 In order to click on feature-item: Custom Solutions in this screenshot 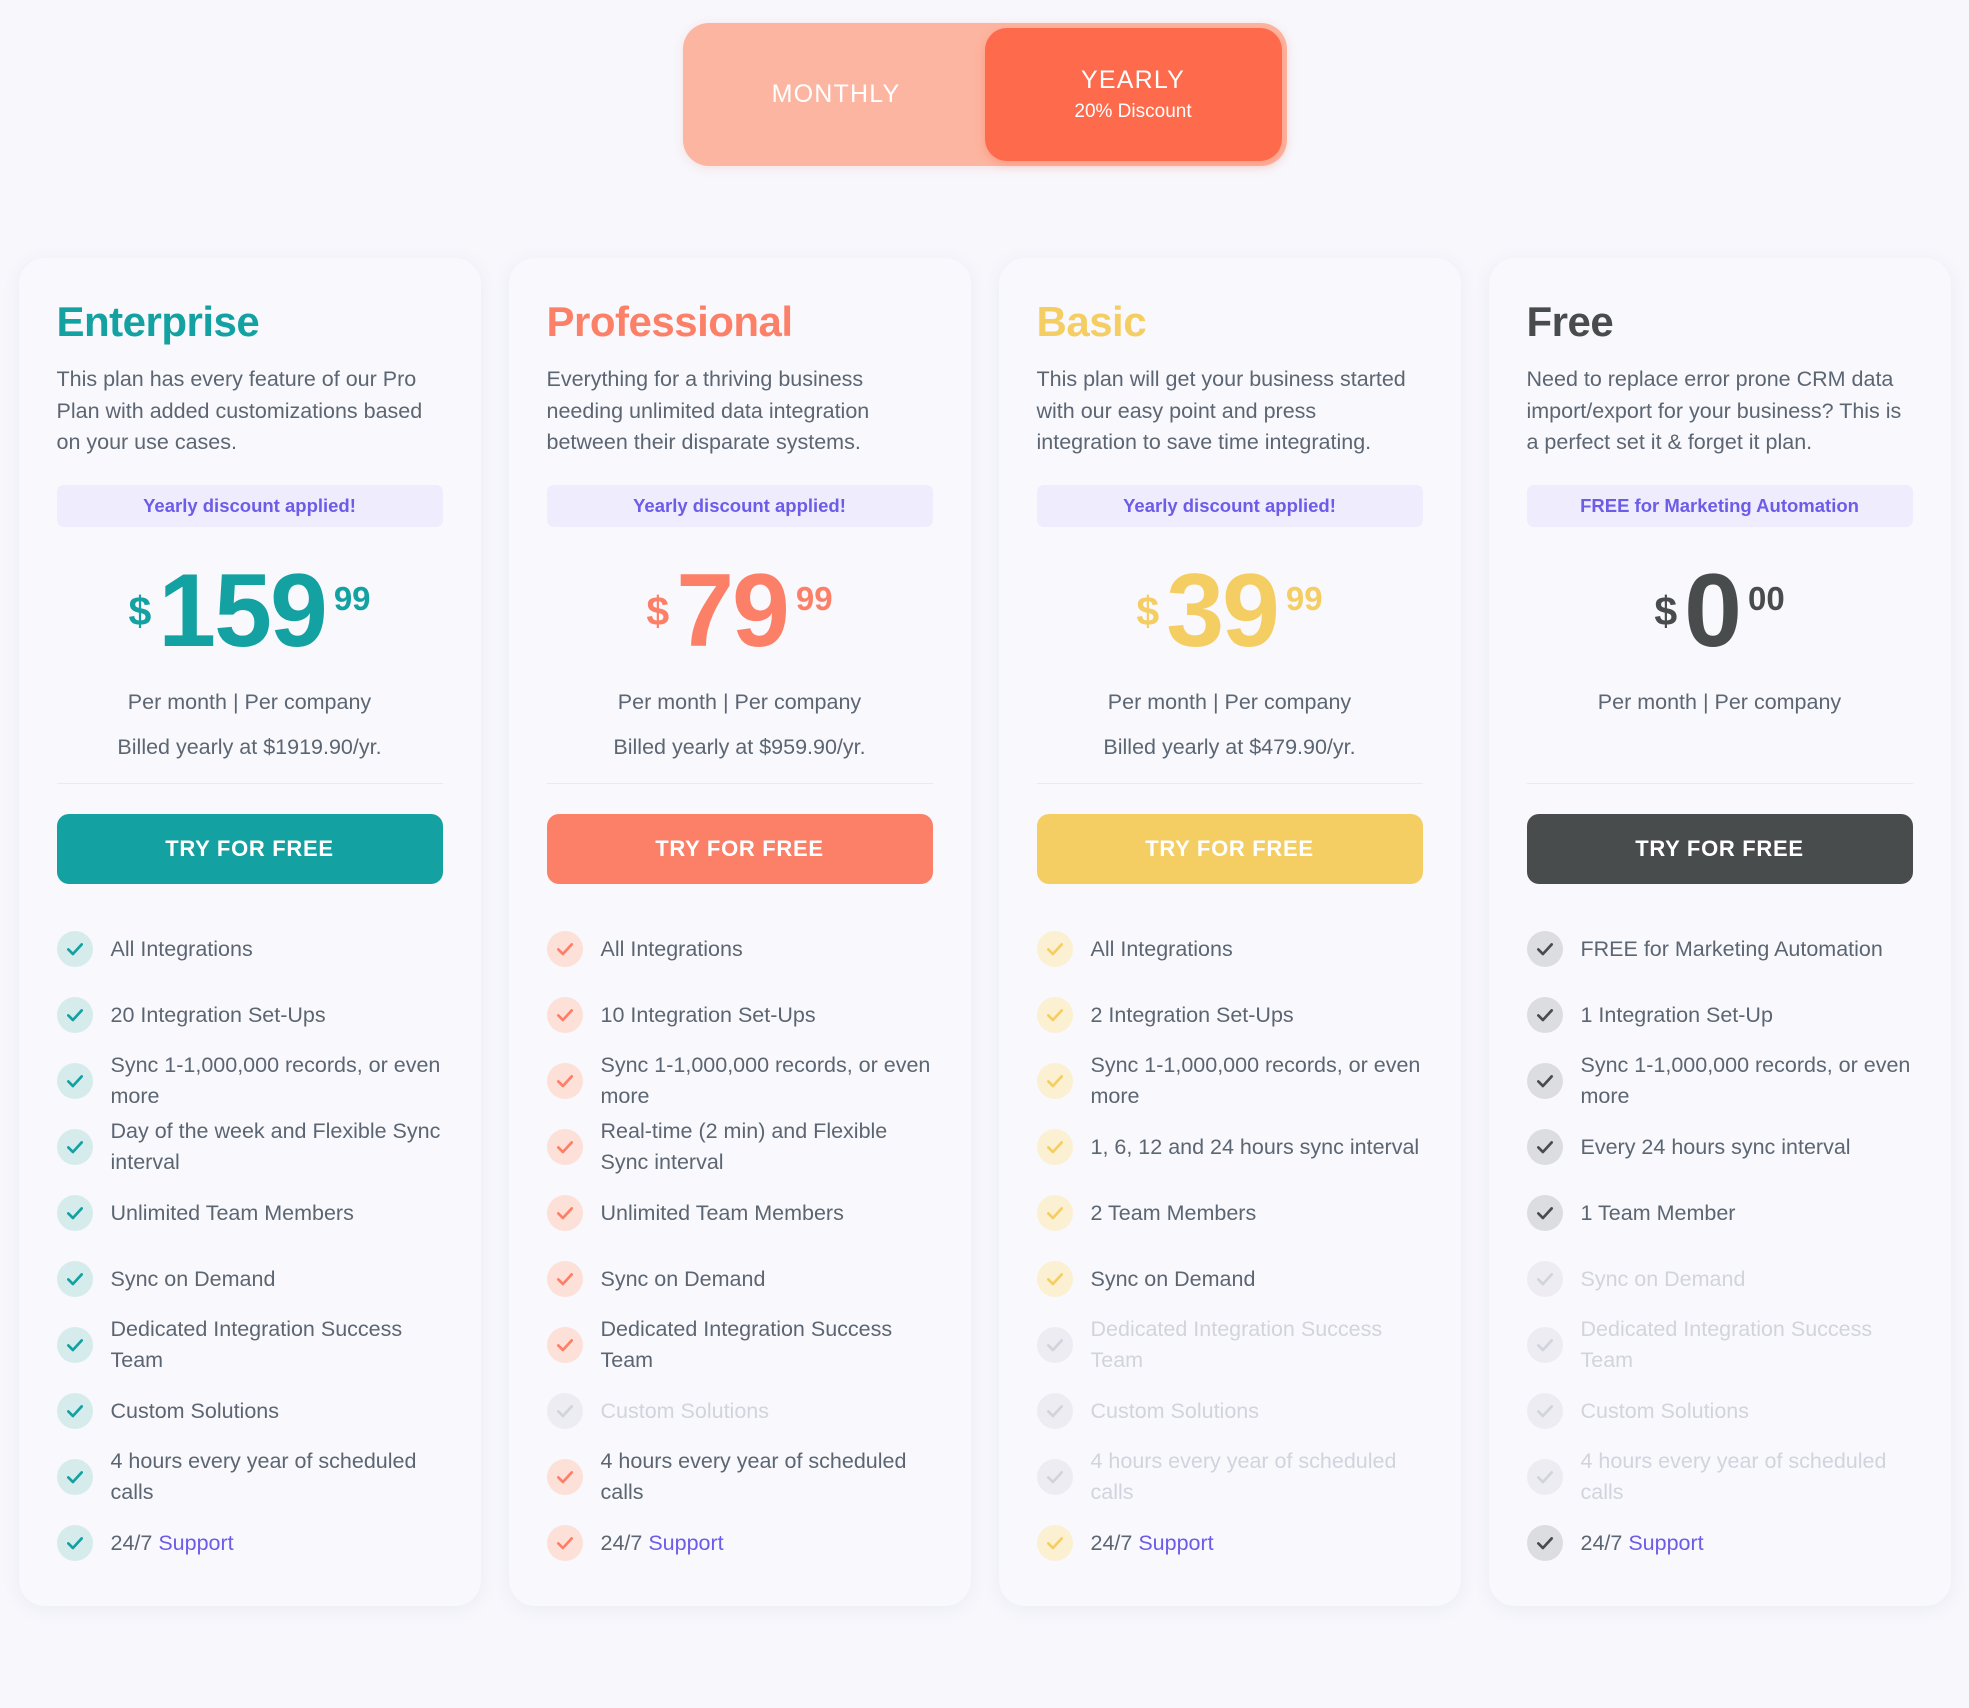, I will do `click(1229, 1411)`.